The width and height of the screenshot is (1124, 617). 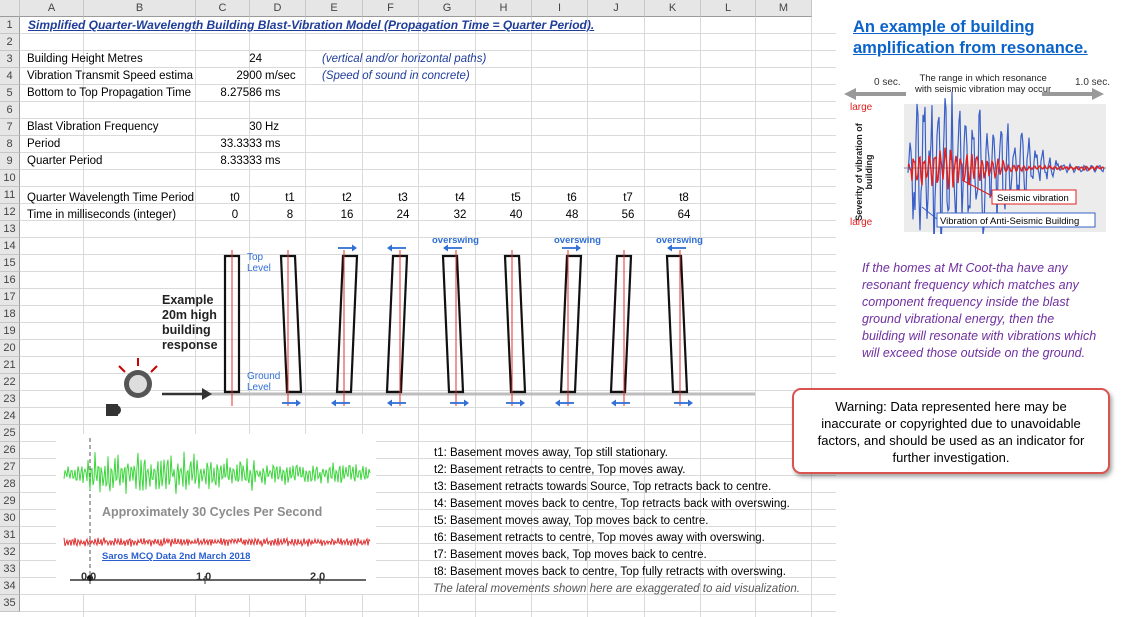 What do you see at coordinates (516, 198) in the screenshot?
I see `time-period-cell: t5` at bounding box center [516, 198].